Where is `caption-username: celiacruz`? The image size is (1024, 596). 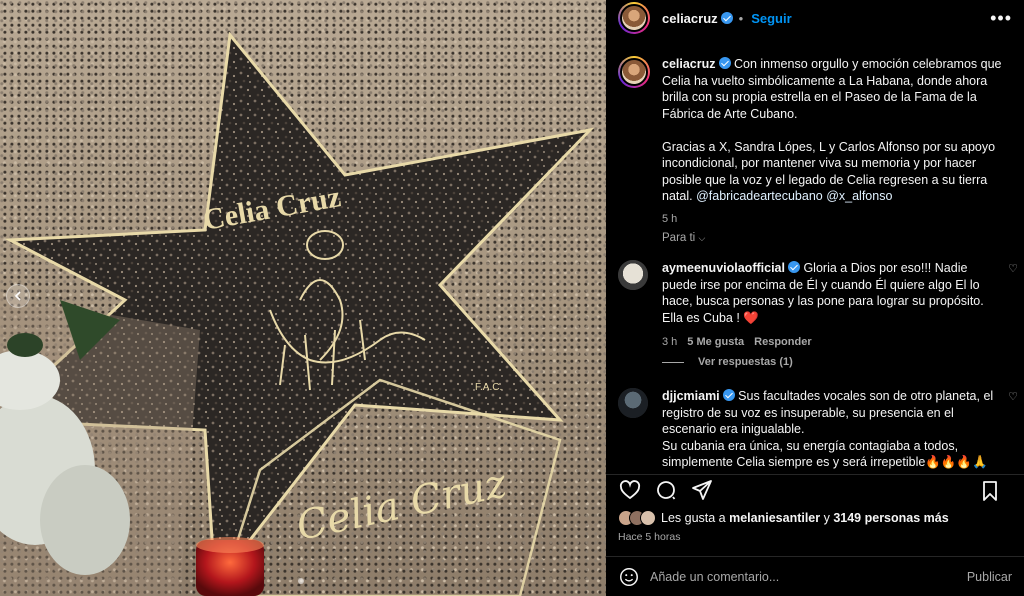 caption-username: celiacruz is located at coordinates (689, 64).